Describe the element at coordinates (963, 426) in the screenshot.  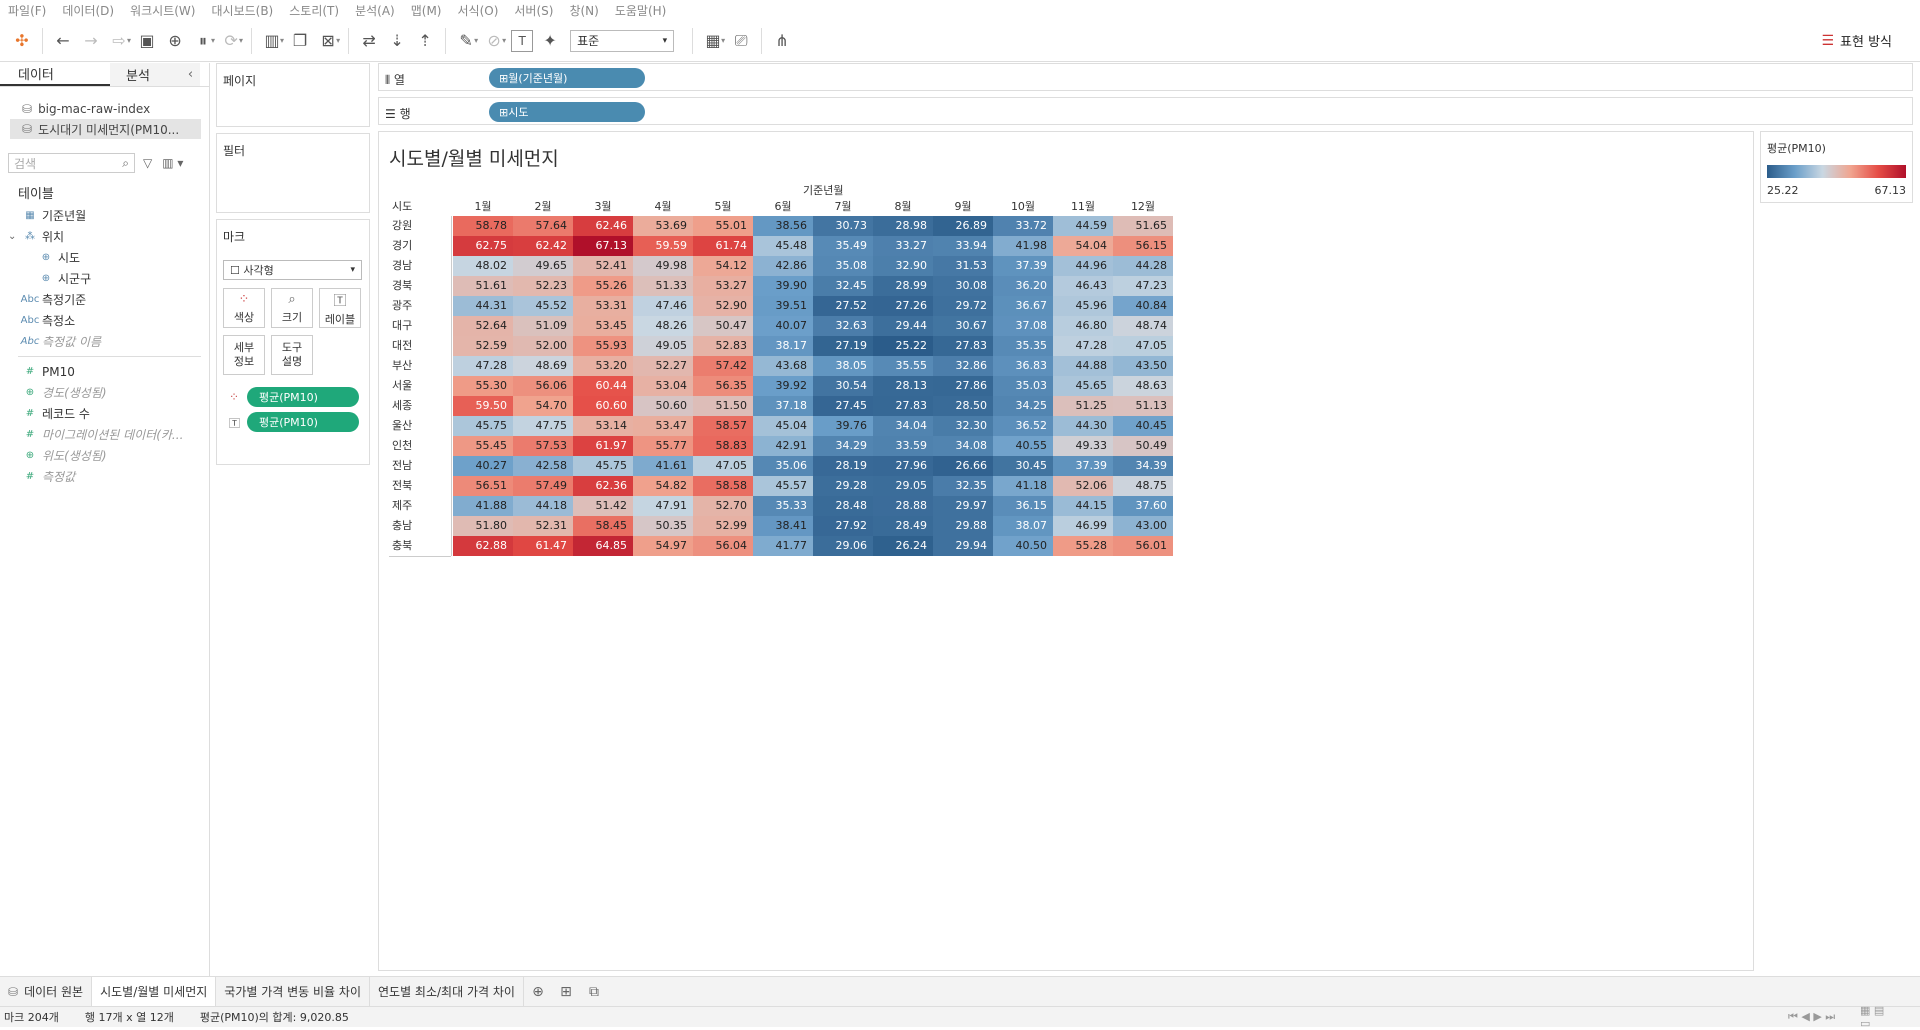
I see `heatmap-cell: 32.30` at that location.